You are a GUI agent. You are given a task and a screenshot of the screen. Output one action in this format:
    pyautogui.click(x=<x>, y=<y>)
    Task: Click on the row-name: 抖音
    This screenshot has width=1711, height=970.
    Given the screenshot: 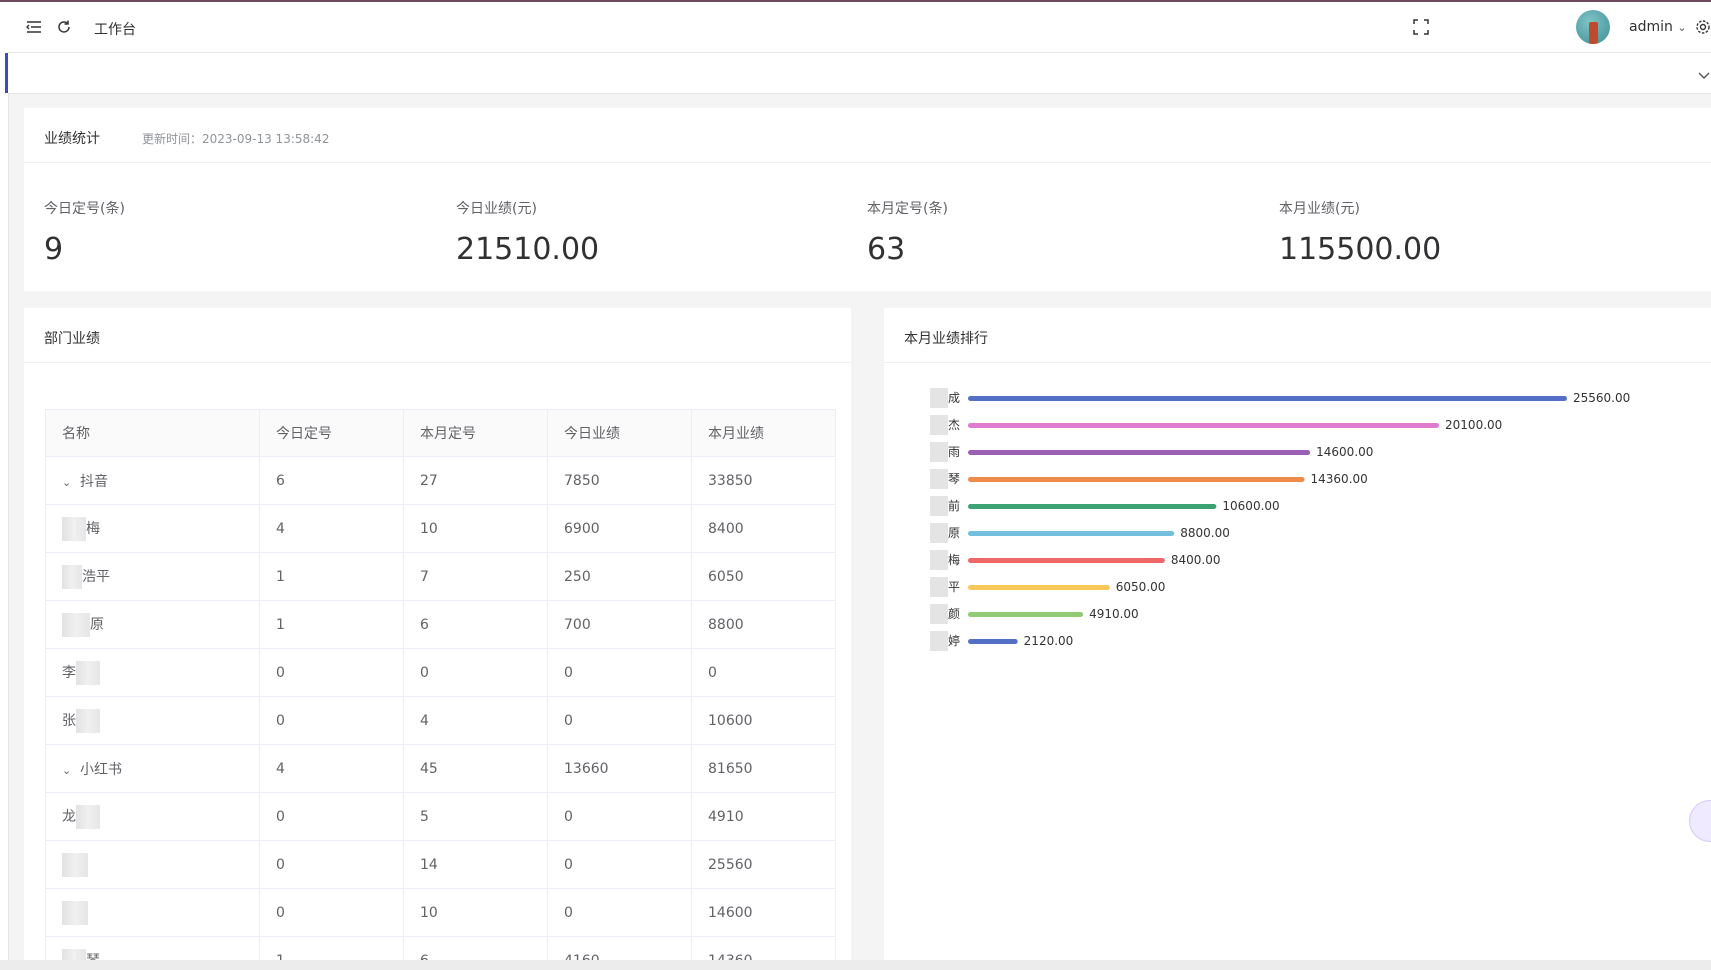 What is the action you would take?
    pyautogui.click(x=94, y=481)
    